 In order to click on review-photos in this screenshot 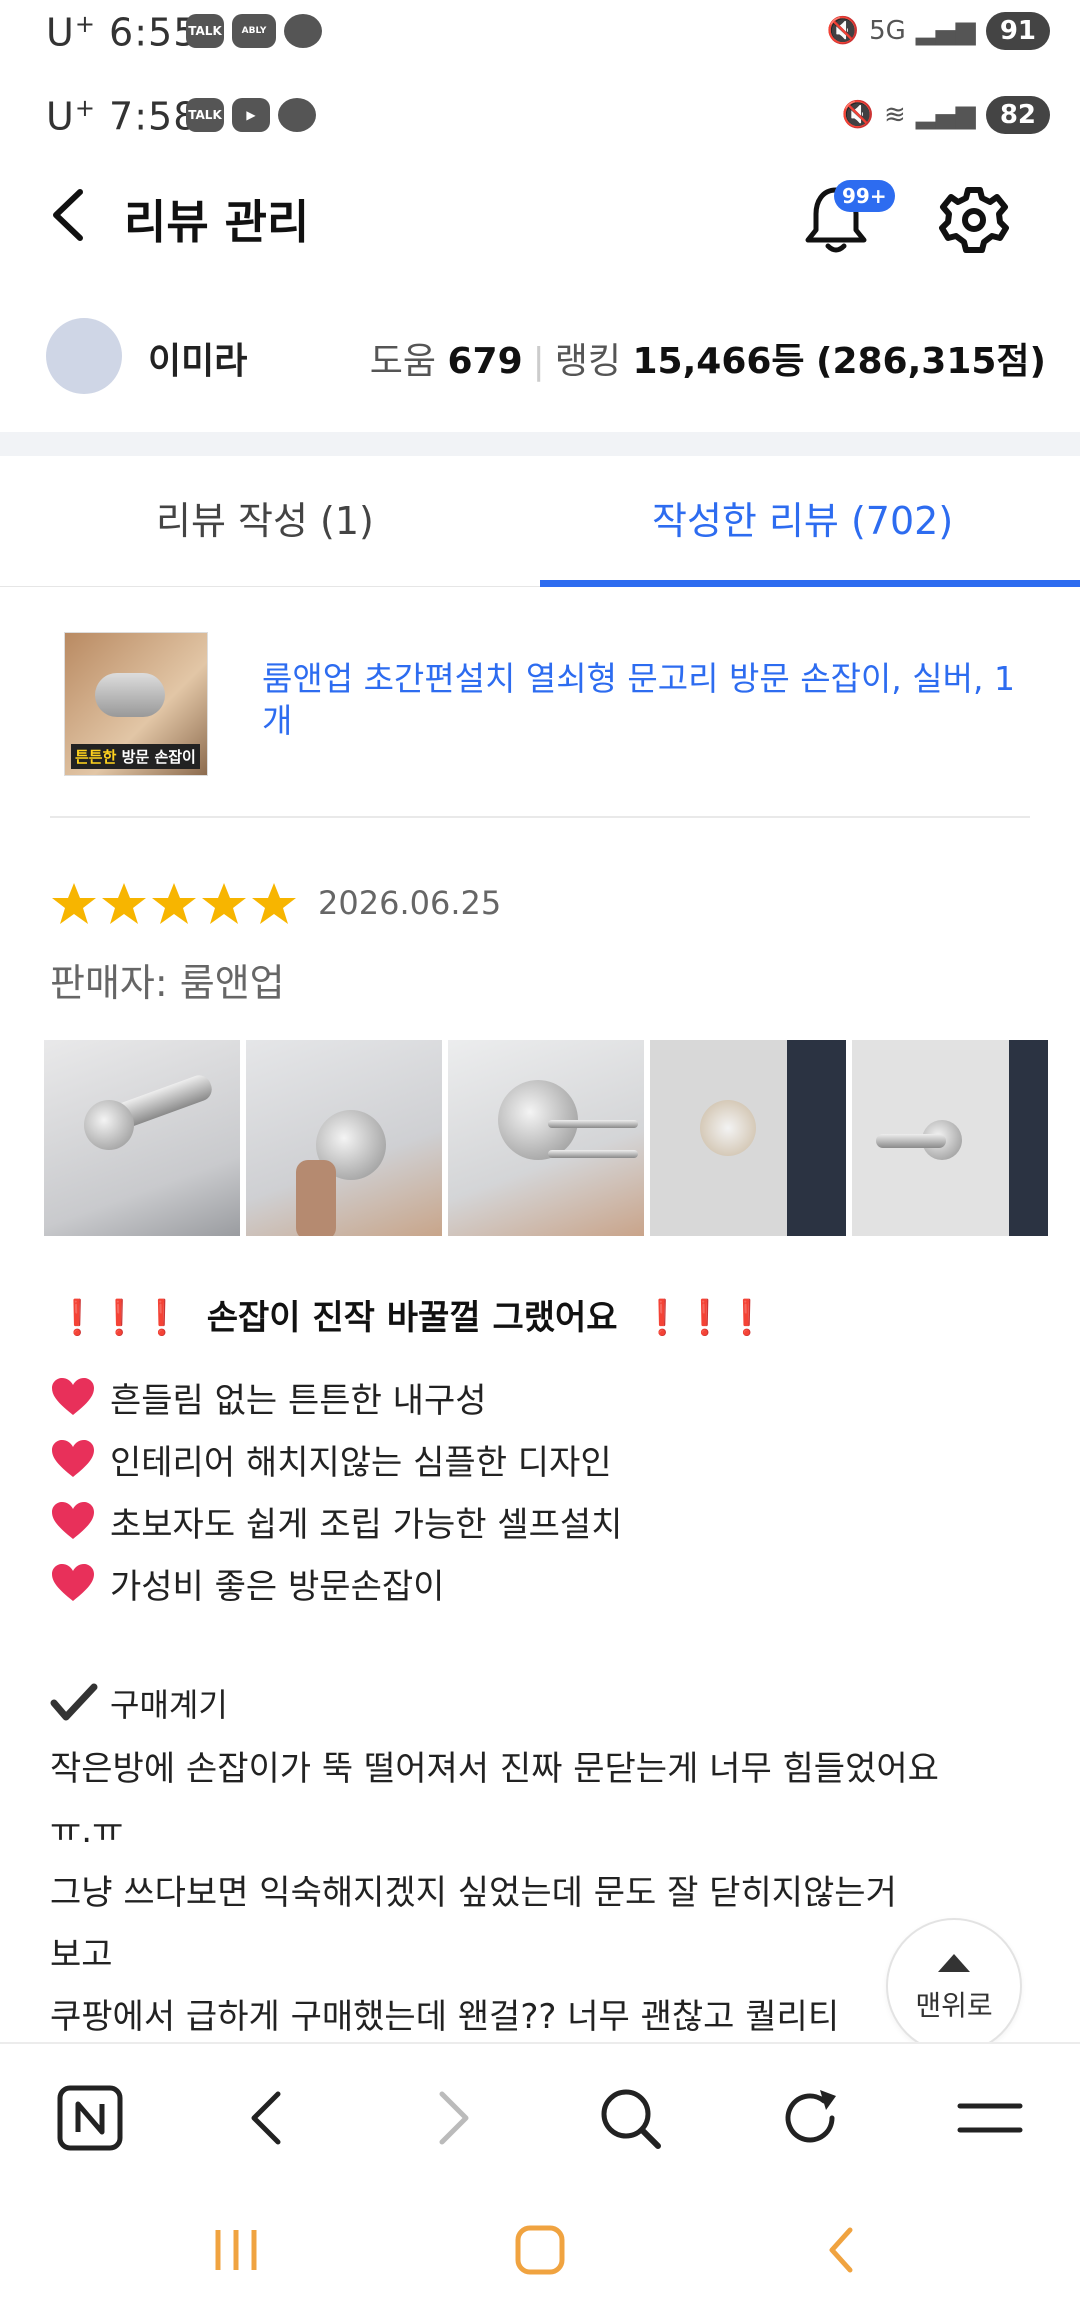, I will do `click(546, 1138)`.